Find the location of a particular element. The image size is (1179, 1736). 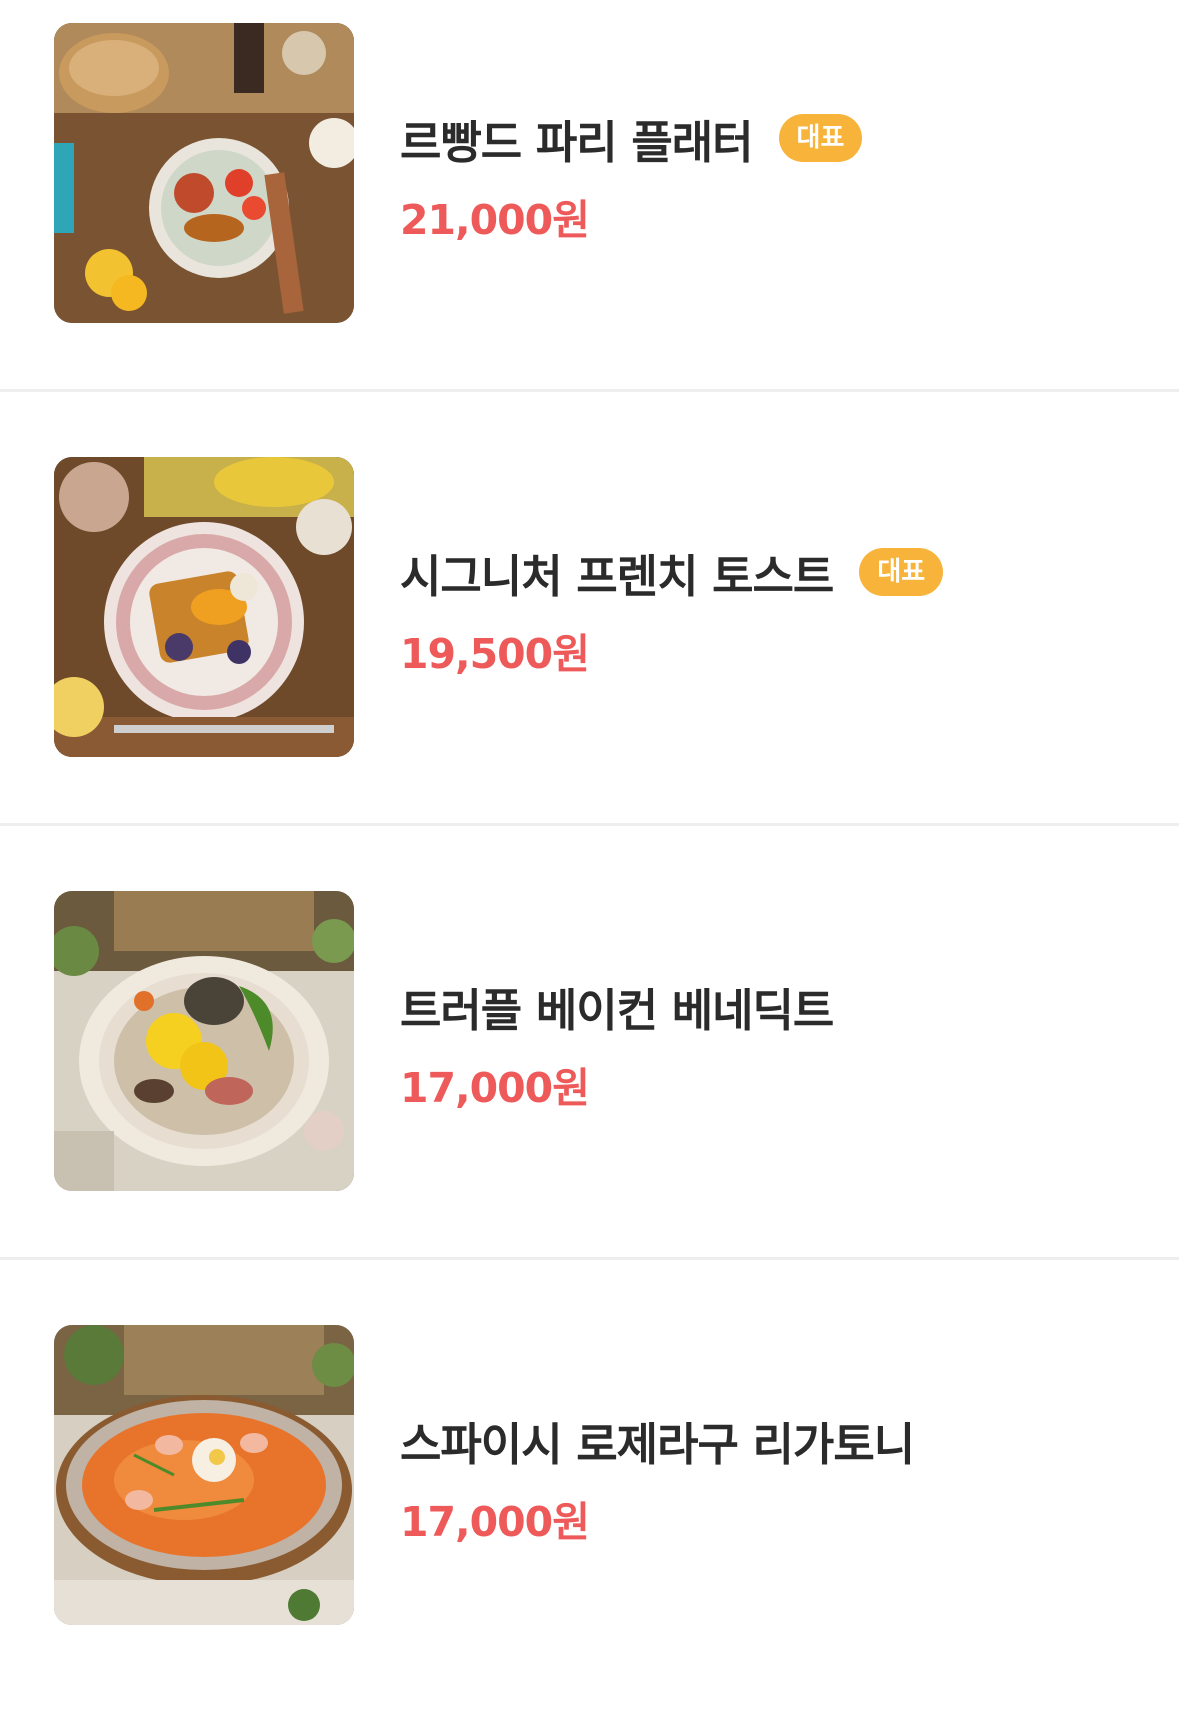

eggs-benedict-photo is located at coordinates (204, 1041).